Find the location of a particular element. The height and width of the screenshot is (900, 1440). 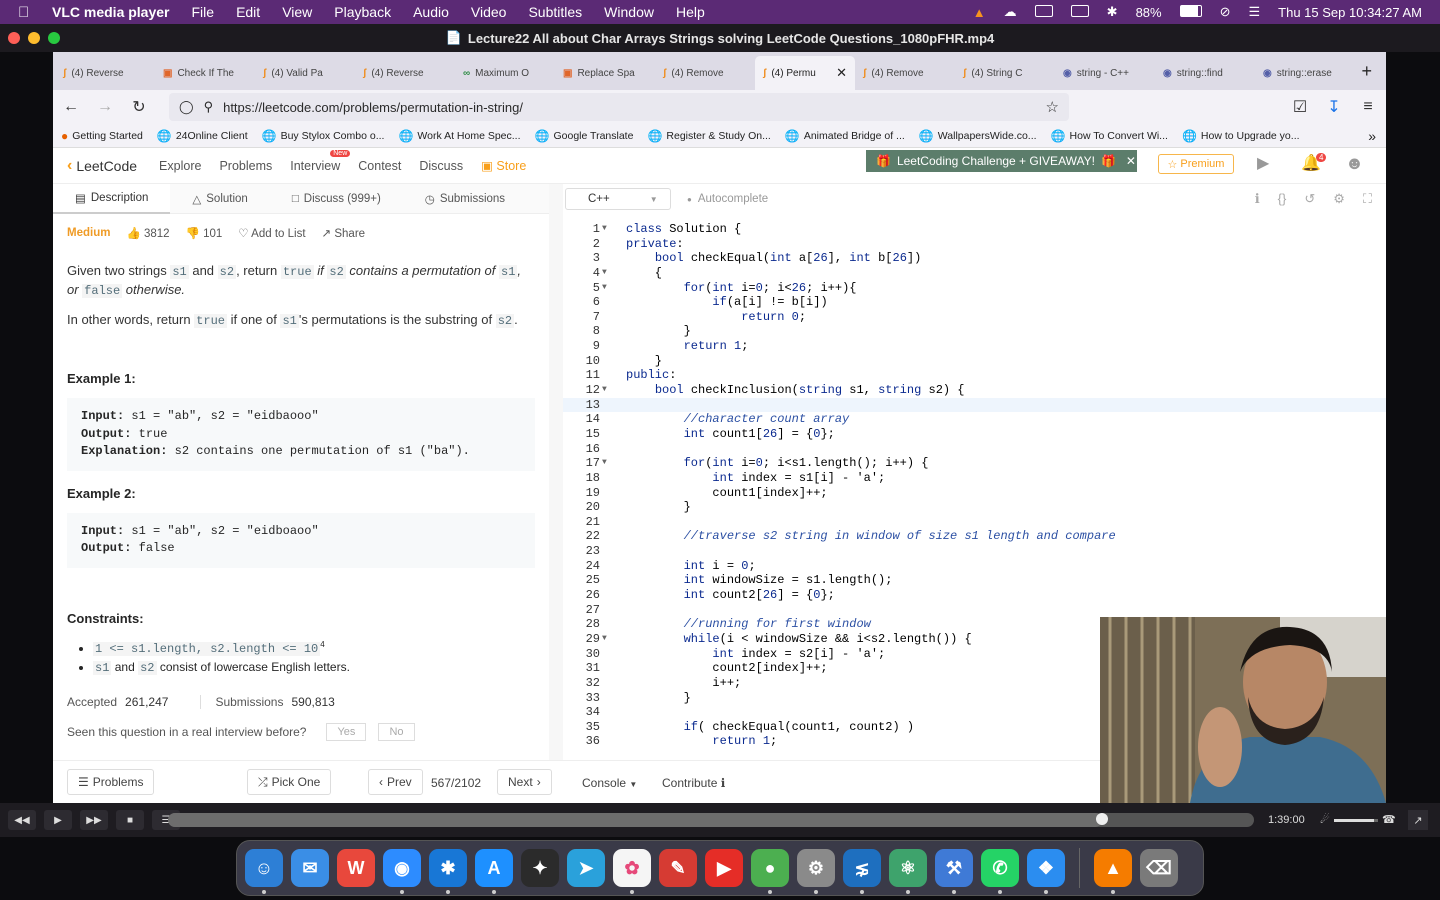

menu-window: Window is located at coordinates (629, 12).